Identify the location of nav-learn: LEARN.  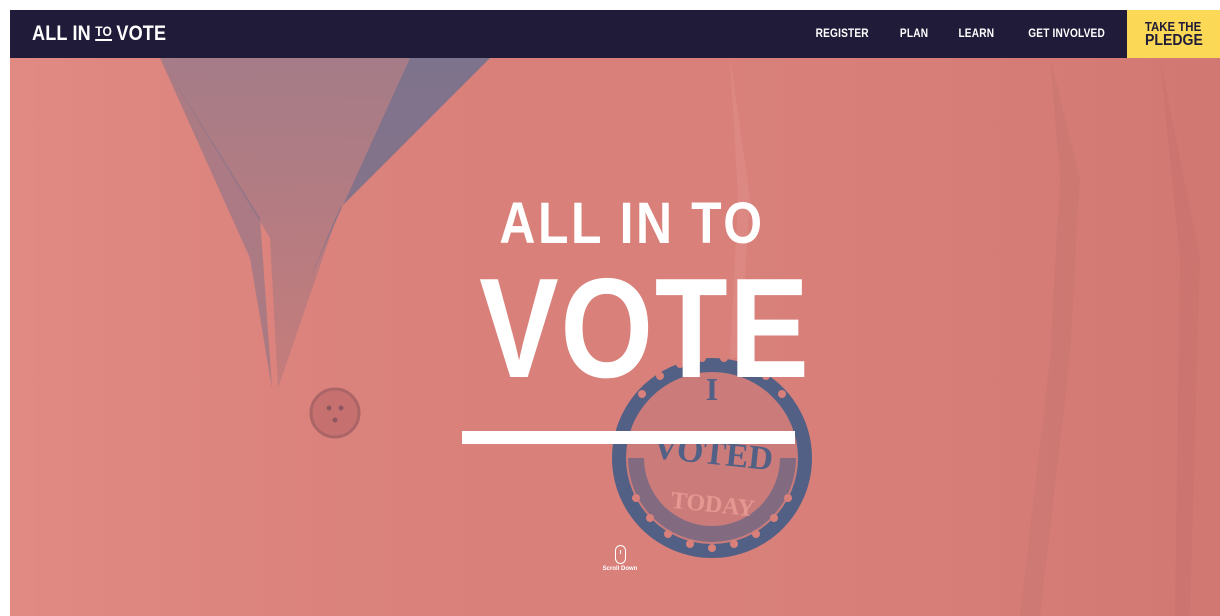
(977, 34).